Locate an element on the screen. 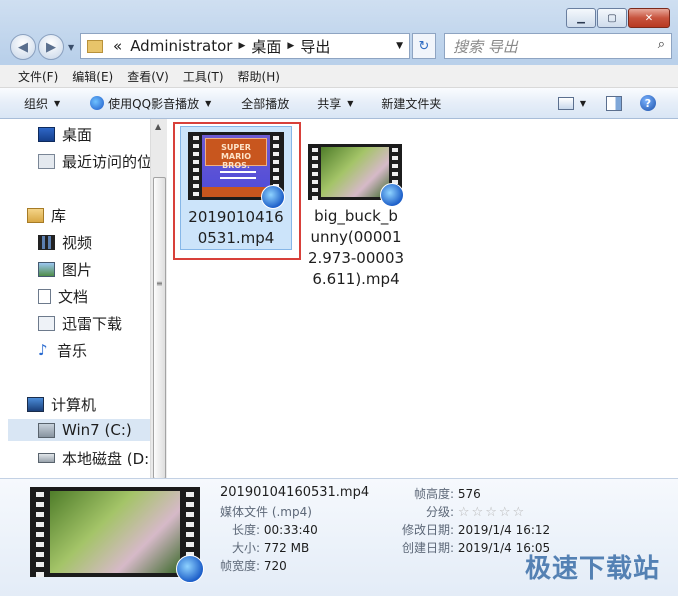 Image resolution: width=678 pixels, height=596 pixels. nav-label: 计算机 is located at coordinates (74, 404).